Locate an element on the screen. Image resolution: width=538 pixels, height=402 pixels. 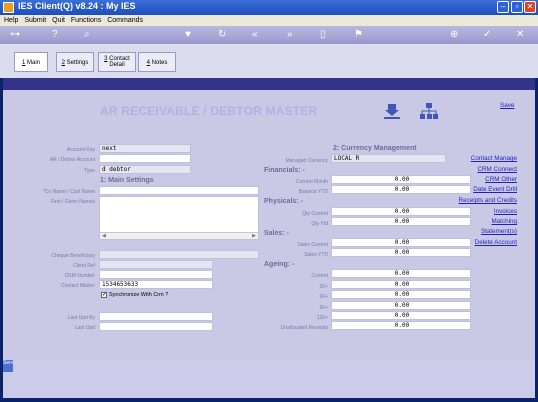
currency-management-heading: 2: Currency Management is located at coordinates (375, 148).